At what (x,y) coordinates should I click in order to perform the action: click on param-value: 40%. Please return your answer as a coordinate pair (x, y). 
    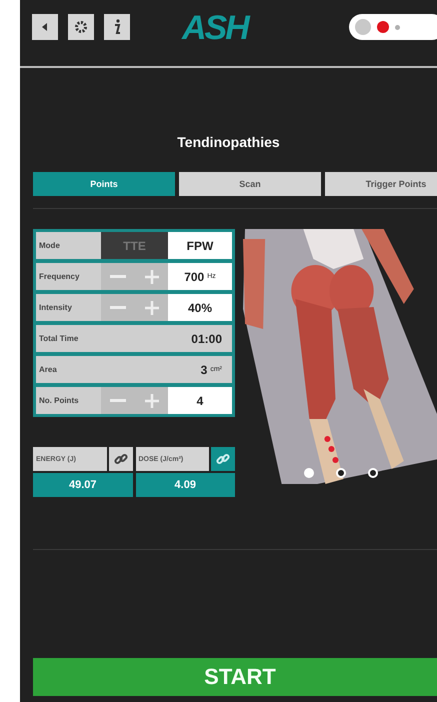
    Looking at the image, I should click on (200, 307).